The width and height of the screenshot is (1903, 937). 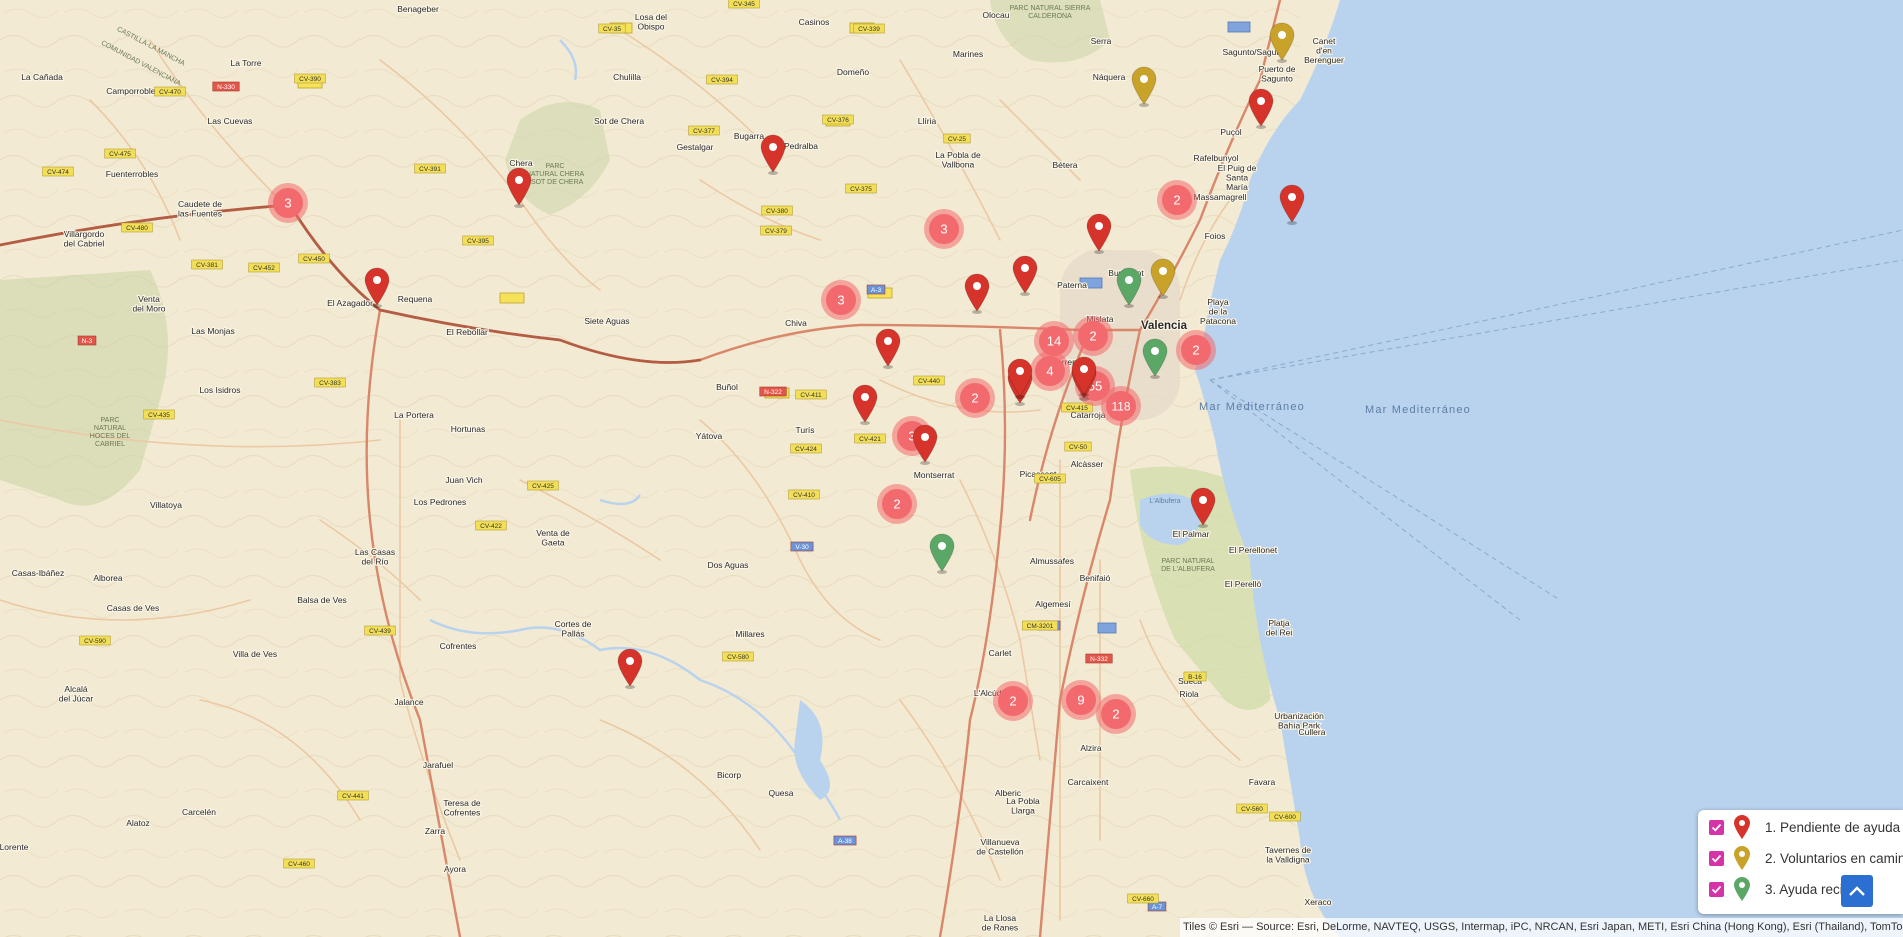 I want to click on green-pin-icon, so click(x=1742, y=889).